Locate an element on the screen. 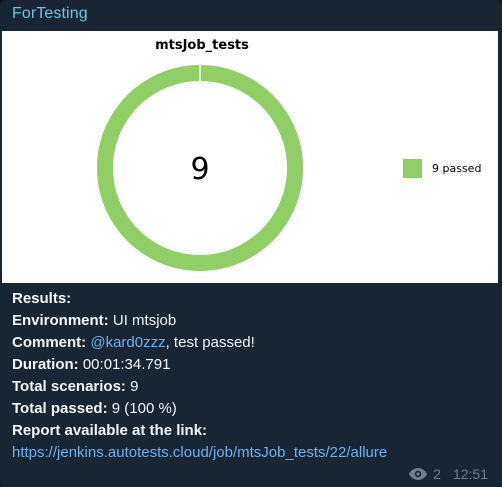 This screenshot has width=502, height=487. environment-value: UI mtsjob is located at coordinates (144, 320).